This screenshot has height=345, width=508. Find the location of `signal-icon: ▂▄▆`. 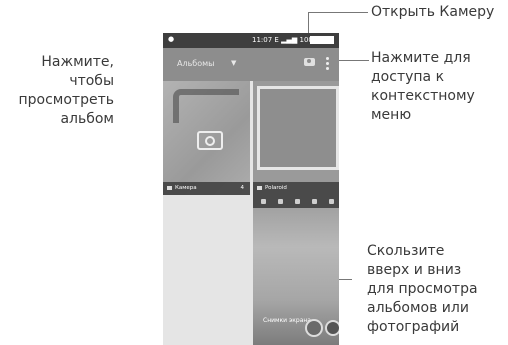

signal-icon: ▂▄▆ is located at coordinates (289, 40).